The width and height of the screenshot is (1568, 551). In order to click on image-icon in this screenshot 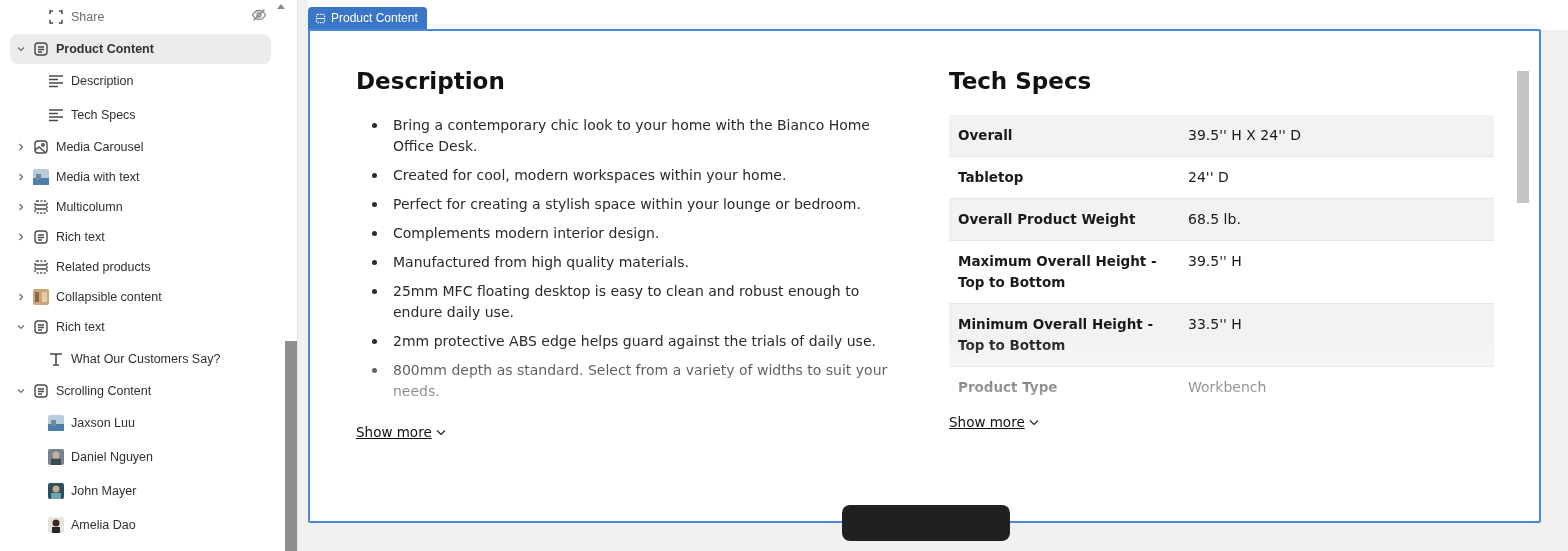, I will do `click(41, 147)`.